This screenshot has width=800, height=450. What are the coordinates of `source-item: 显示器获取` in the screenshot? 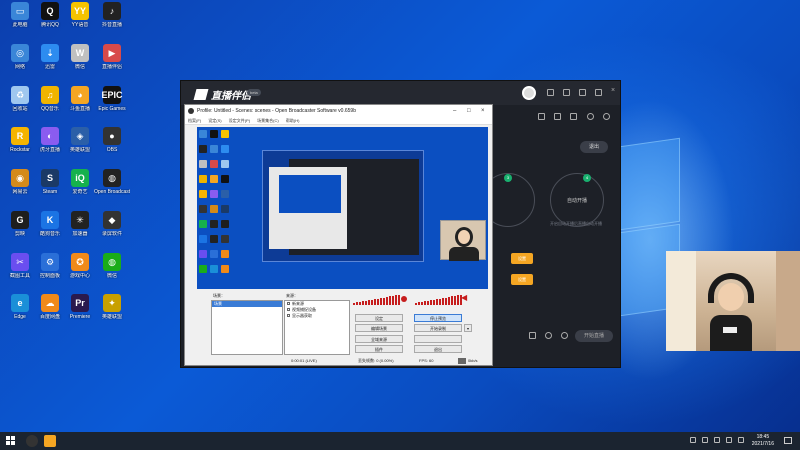 It's located at (317, 316).